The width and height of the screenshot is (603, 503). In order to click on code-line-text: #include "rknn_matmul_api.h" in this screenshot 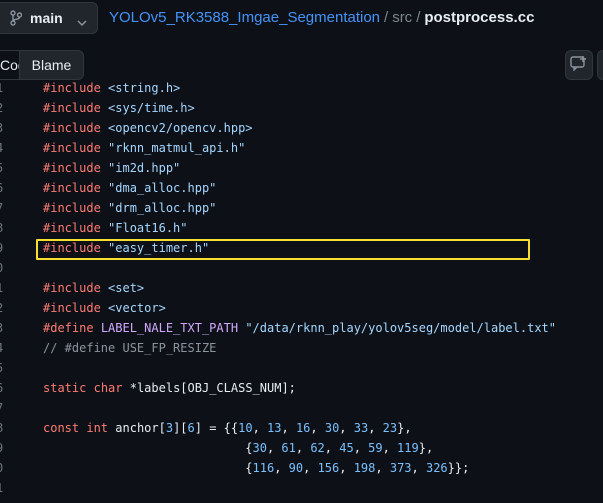, I will do `click(144, 148)`.